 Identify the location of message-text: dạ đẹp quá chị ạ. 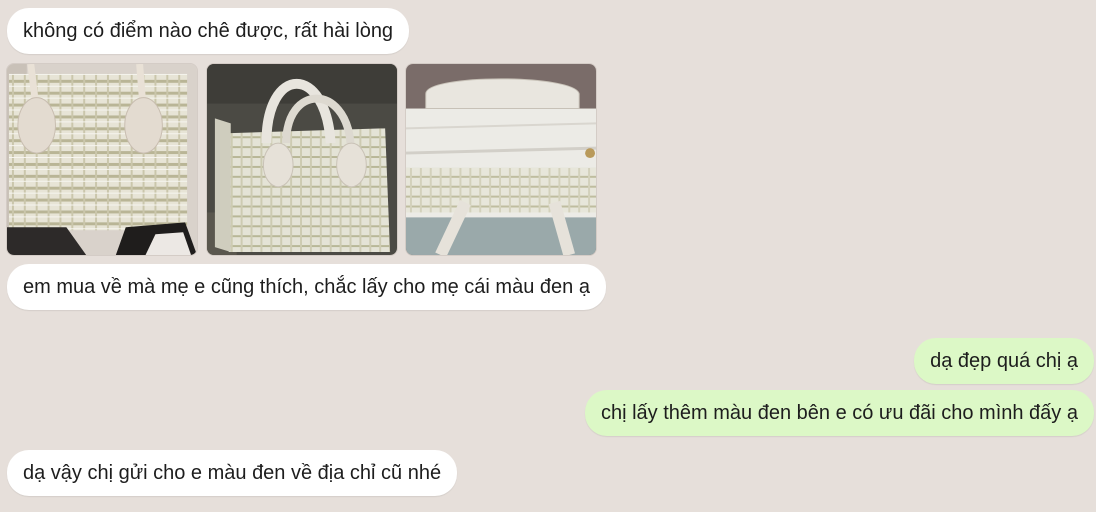
(1004, 361).